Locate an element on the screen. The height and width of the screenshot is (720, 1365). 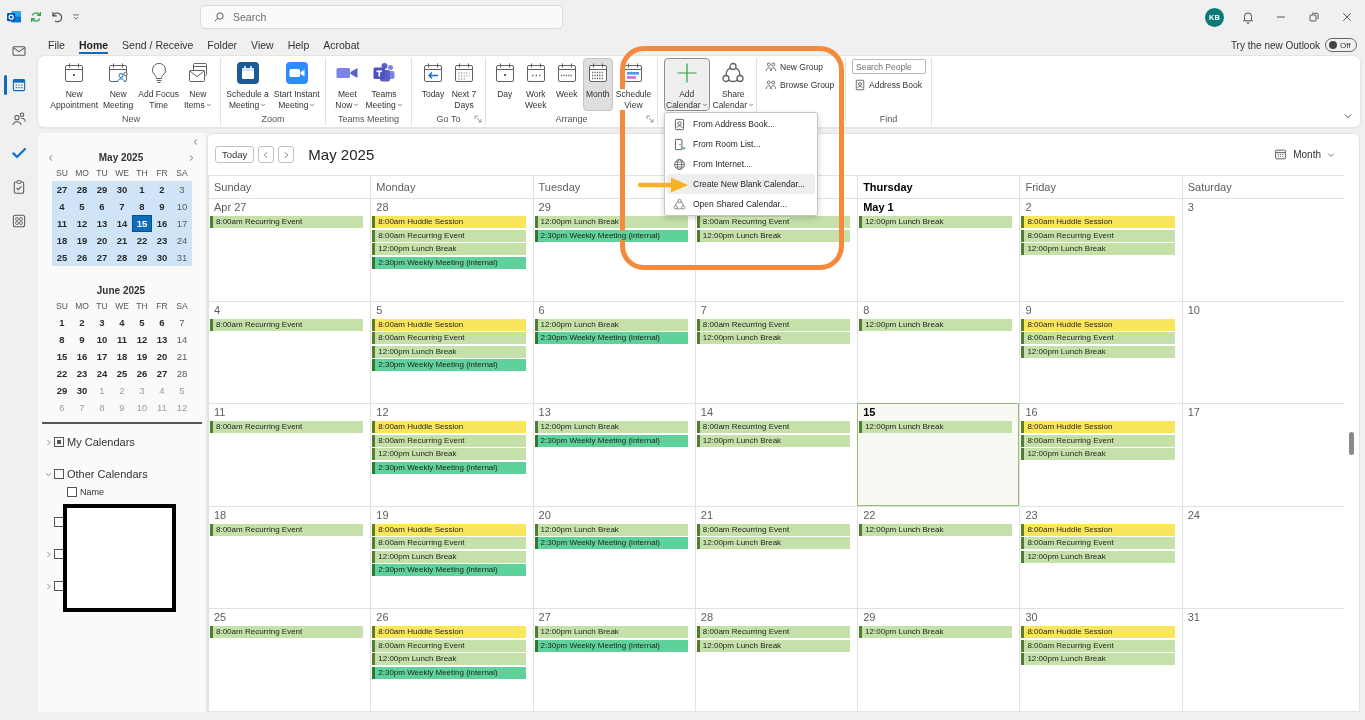
date-label: 10 is located at coordinates (1193, 310).